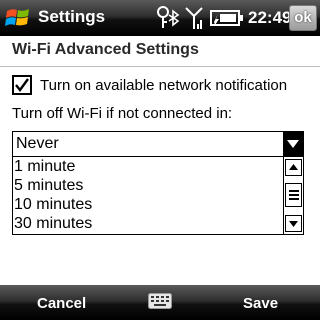 This screenshot has height=320, width=320. I want to click on option-1-minute: 1 minute, so click(44, 166).